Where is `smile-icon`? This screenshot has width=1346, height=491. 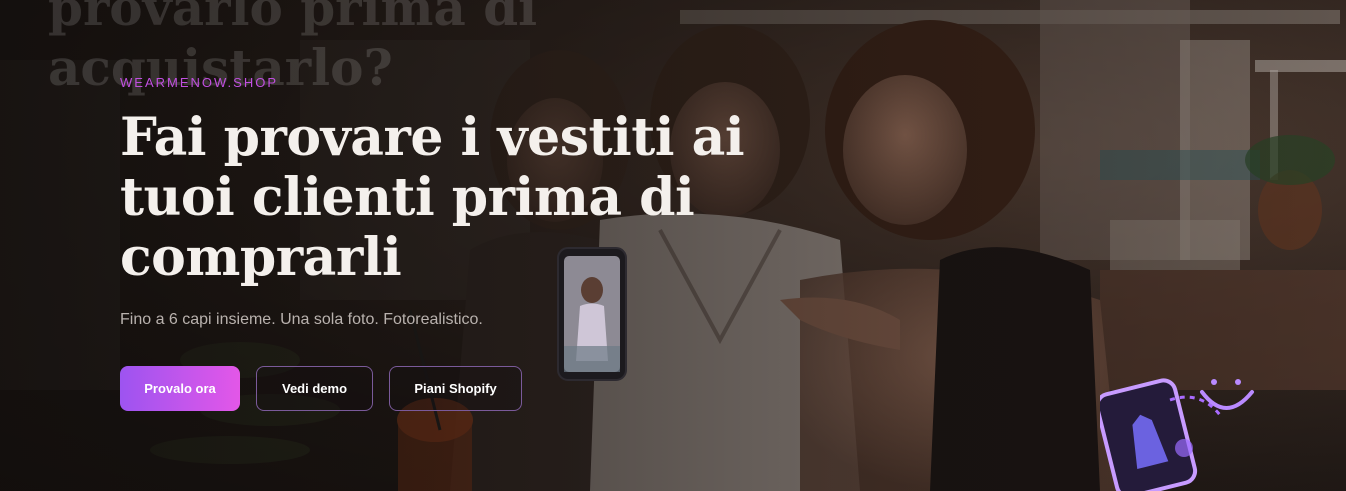 smile-icon is located at coordinates (1227, 394).